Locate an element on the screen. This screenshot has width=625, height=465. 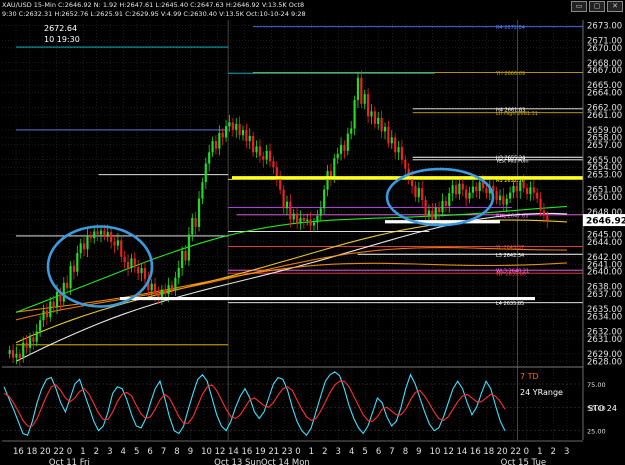
stochastic-label: STO 24 is located at coordinates (602, 408).